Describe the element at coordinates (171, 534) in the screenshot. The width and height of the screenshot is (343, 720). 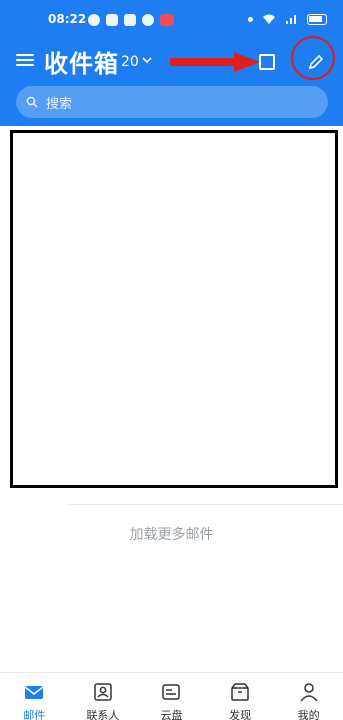
I see `load-more-link: 加载更多邮件` at that location.